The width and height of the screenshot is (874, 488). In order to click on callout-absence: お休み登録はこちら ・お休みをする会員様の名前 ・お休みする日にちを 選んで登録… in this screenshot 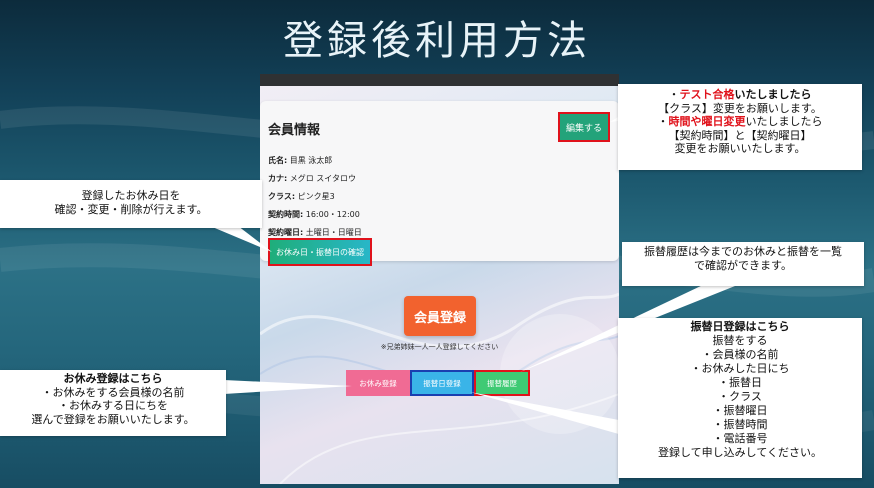, I will do `click(113, 403)`.